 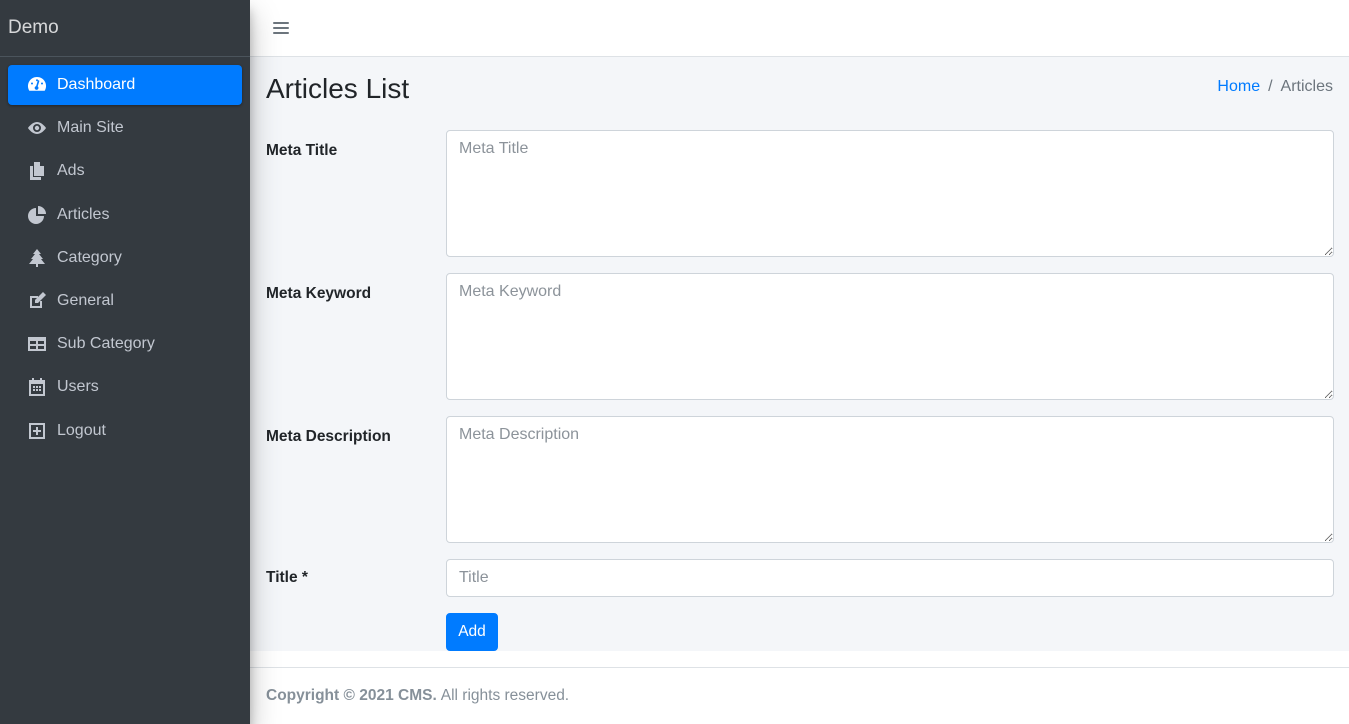 I want to click on top-navbar, so click(x=799, y=28).